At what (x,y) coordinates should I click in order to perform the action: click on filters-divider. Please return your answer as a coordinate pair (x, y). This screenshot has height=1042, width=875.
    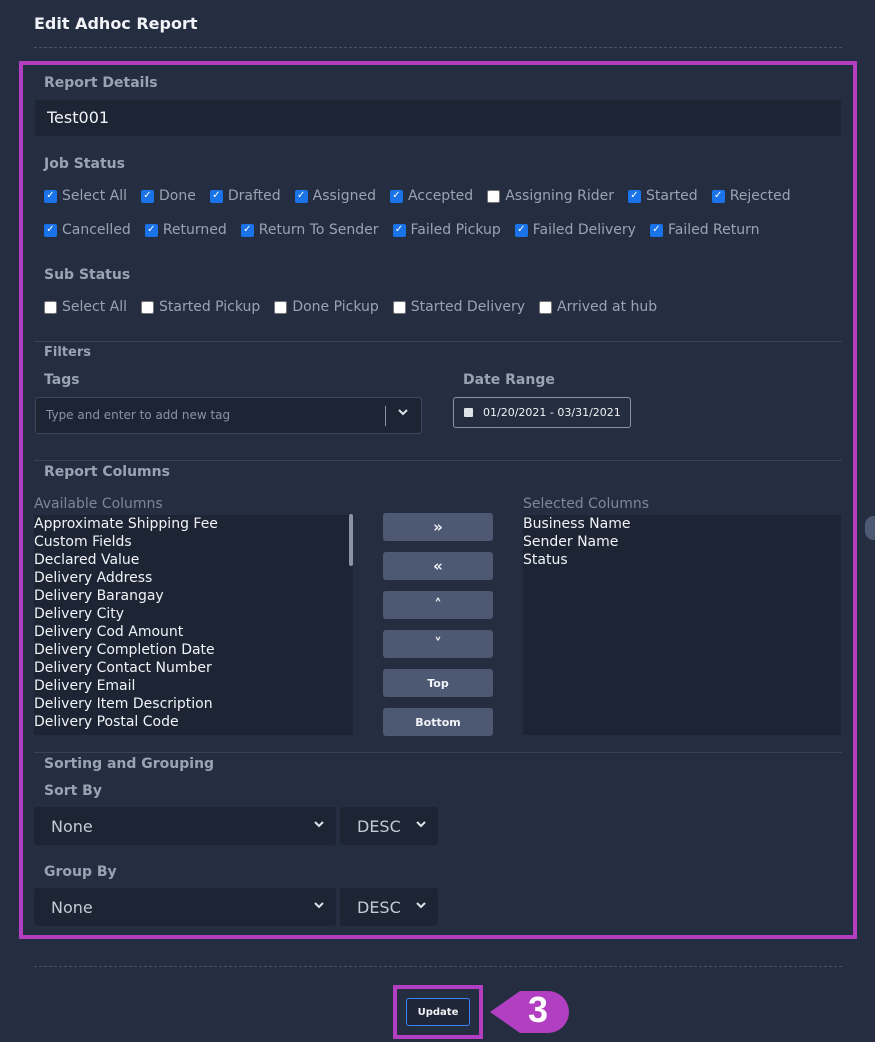
    Looking at the image, I should click on (438, 341).